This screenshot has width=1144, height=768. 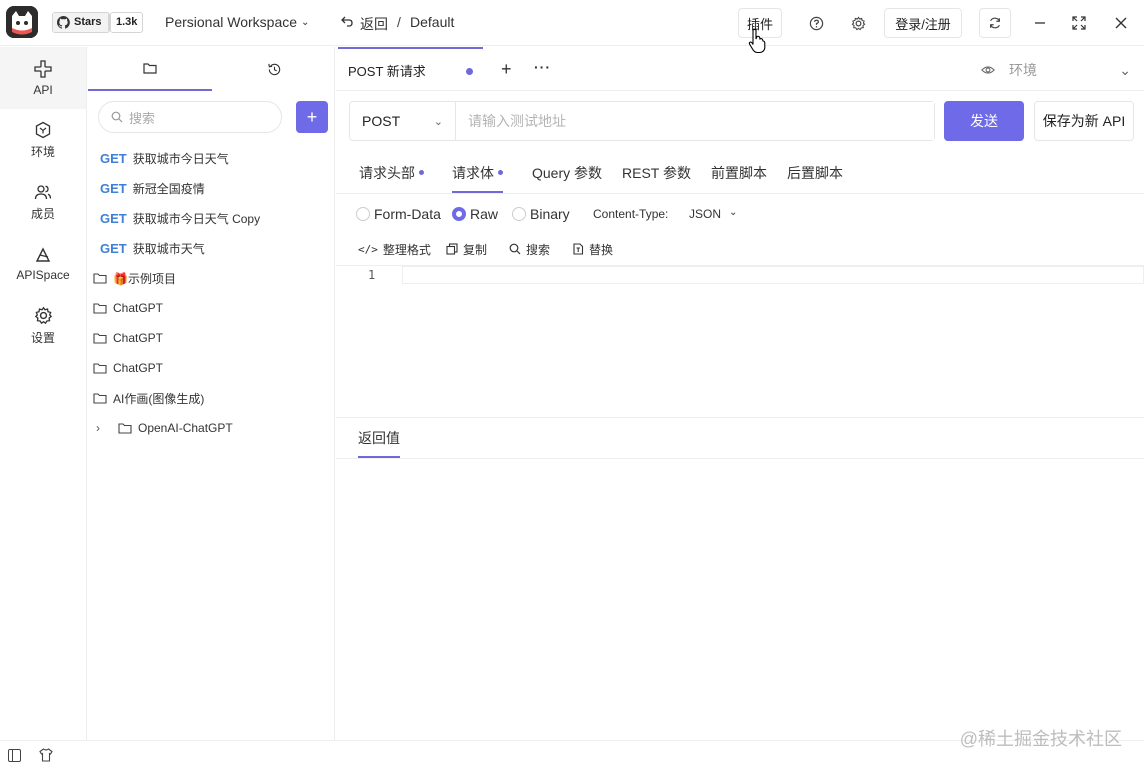 I want to click on format-button: </> 整理格式, so click(x=394, y=249).